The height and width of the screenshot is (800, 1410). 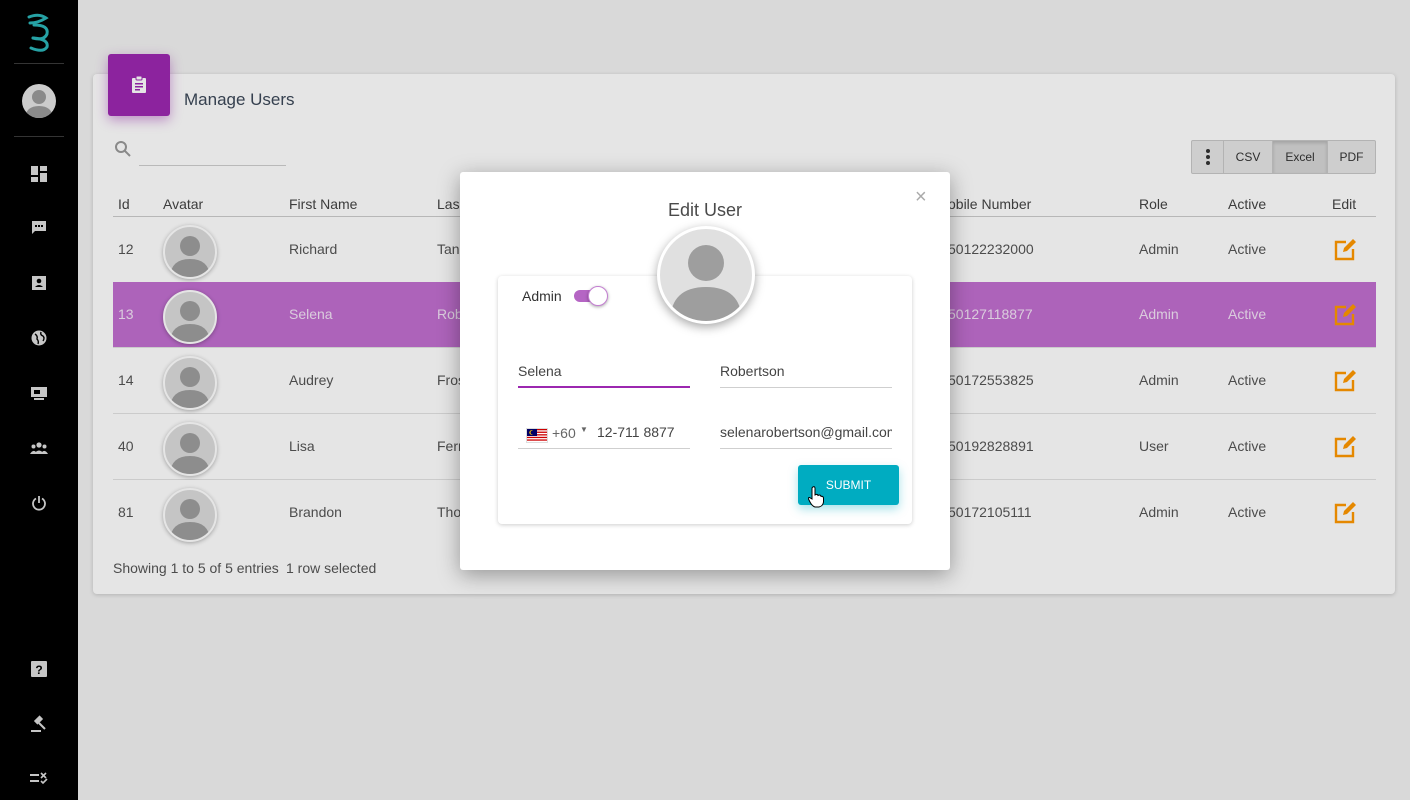 What do you see at coordinates (537, 435) in the screenshot?
I see `malaysia-flag-icon` at bounding box center [537, 435].